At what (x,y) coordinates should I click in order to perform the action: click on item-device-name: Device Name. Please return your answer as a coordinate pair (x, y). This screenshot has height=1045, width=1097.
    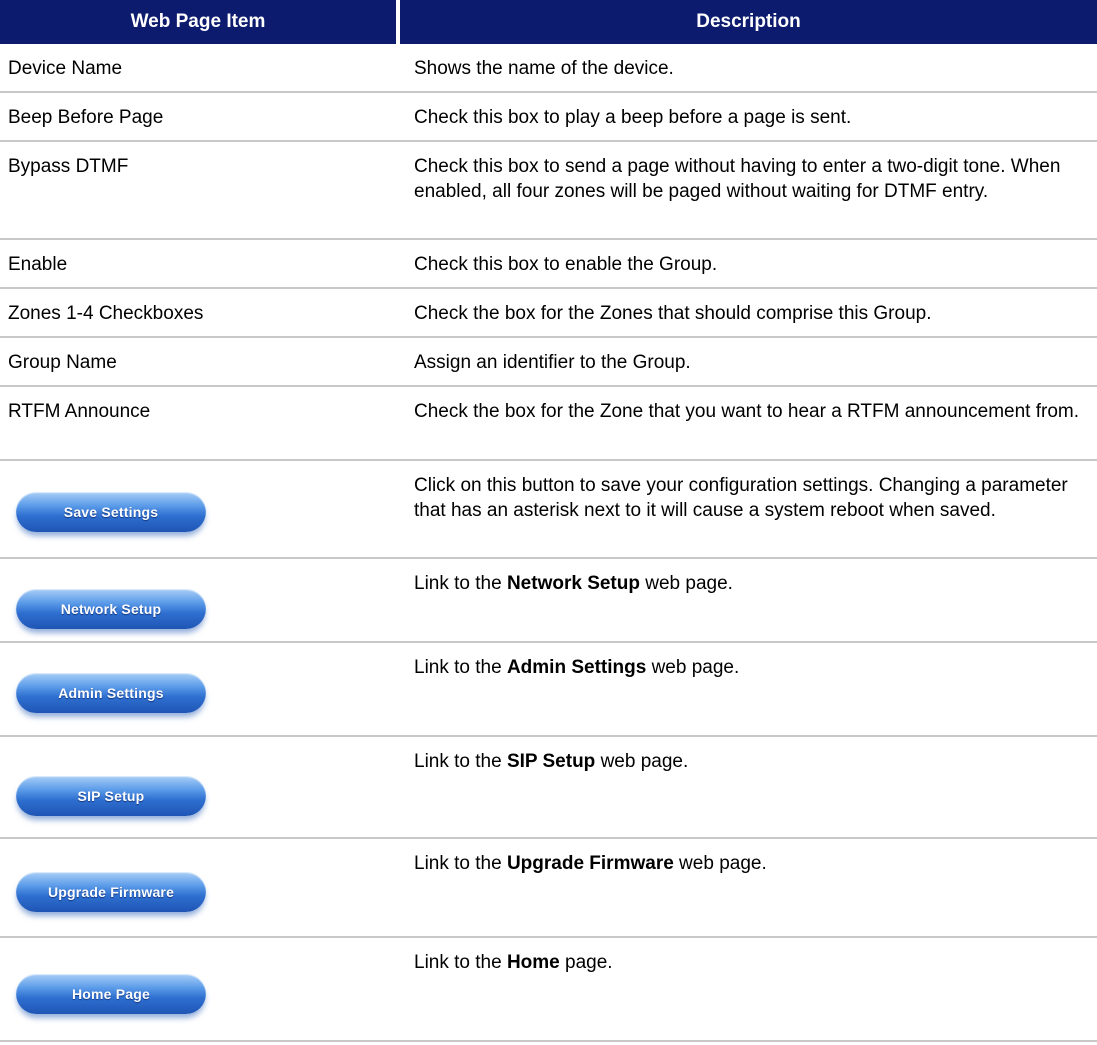
    Looking at the image, I should click on (65, 68).